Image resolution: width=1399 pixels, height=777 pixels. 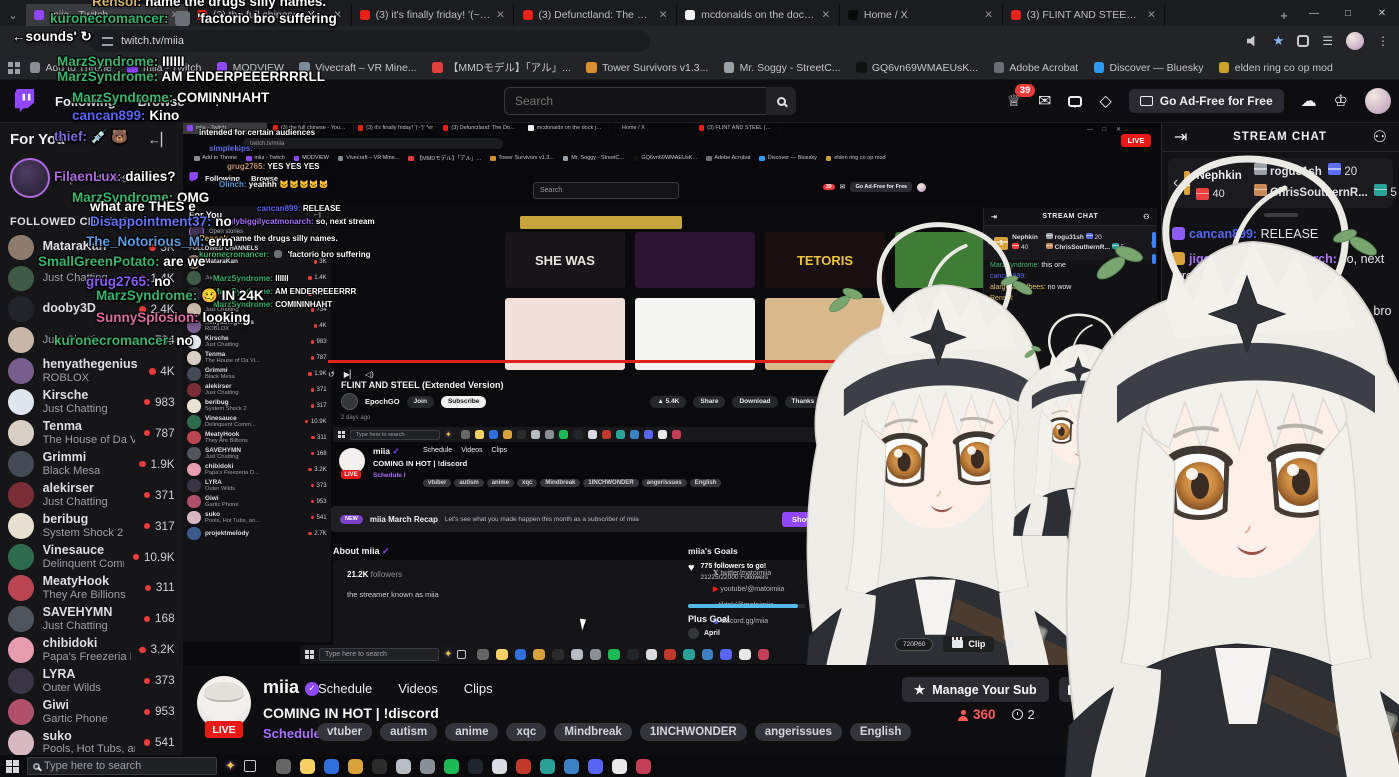 What do you see at coordinates (345, 732) in the screenshot?
I see `stream-tag: vtuber` at bounding box center [345, 732].